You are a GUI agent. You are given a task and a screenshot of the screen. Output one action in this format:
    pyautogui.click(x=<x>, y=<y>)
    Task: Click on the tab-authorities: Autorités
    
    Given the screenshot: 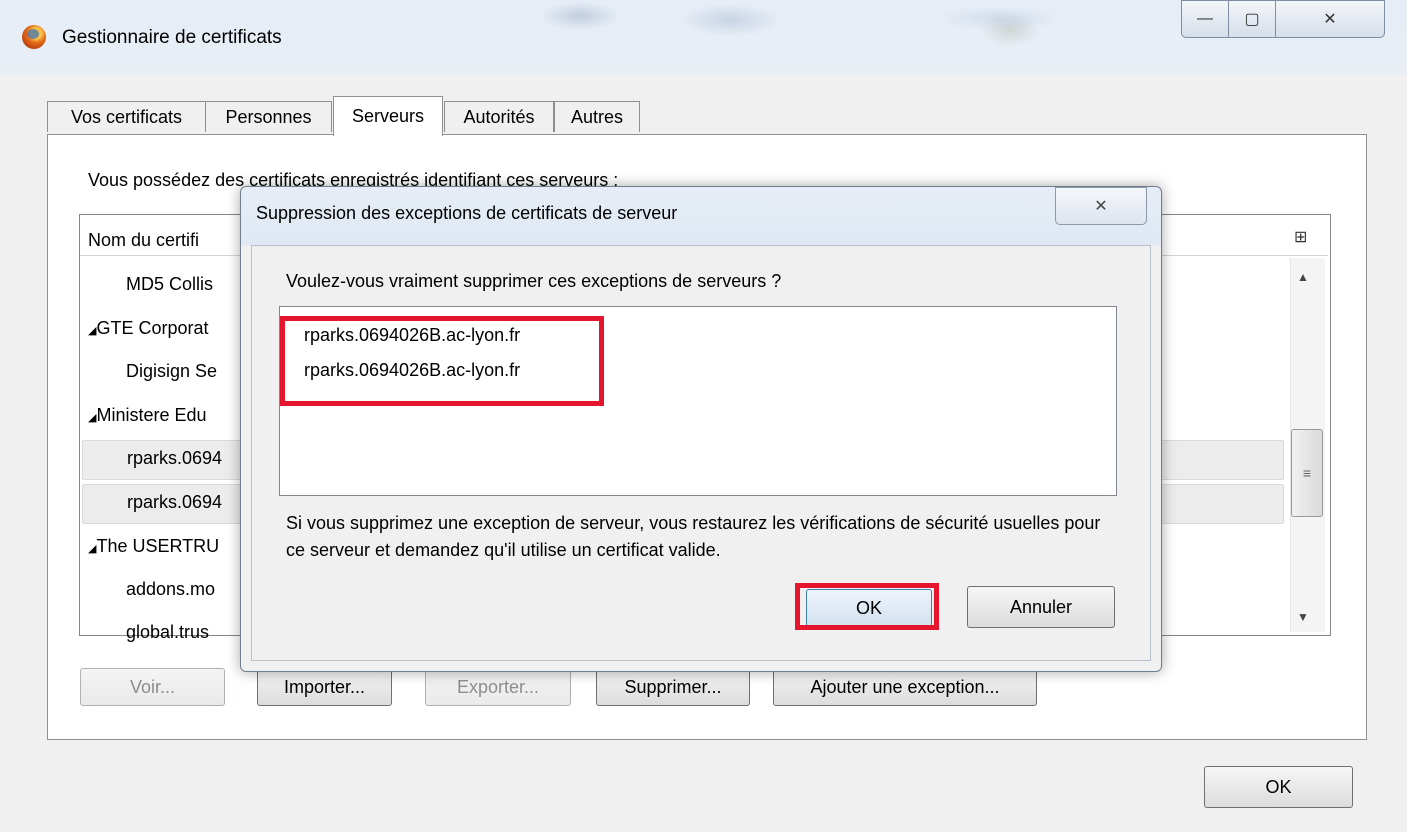 What is the action you would take?
    pyautogui.click(x=499, y=116)
    